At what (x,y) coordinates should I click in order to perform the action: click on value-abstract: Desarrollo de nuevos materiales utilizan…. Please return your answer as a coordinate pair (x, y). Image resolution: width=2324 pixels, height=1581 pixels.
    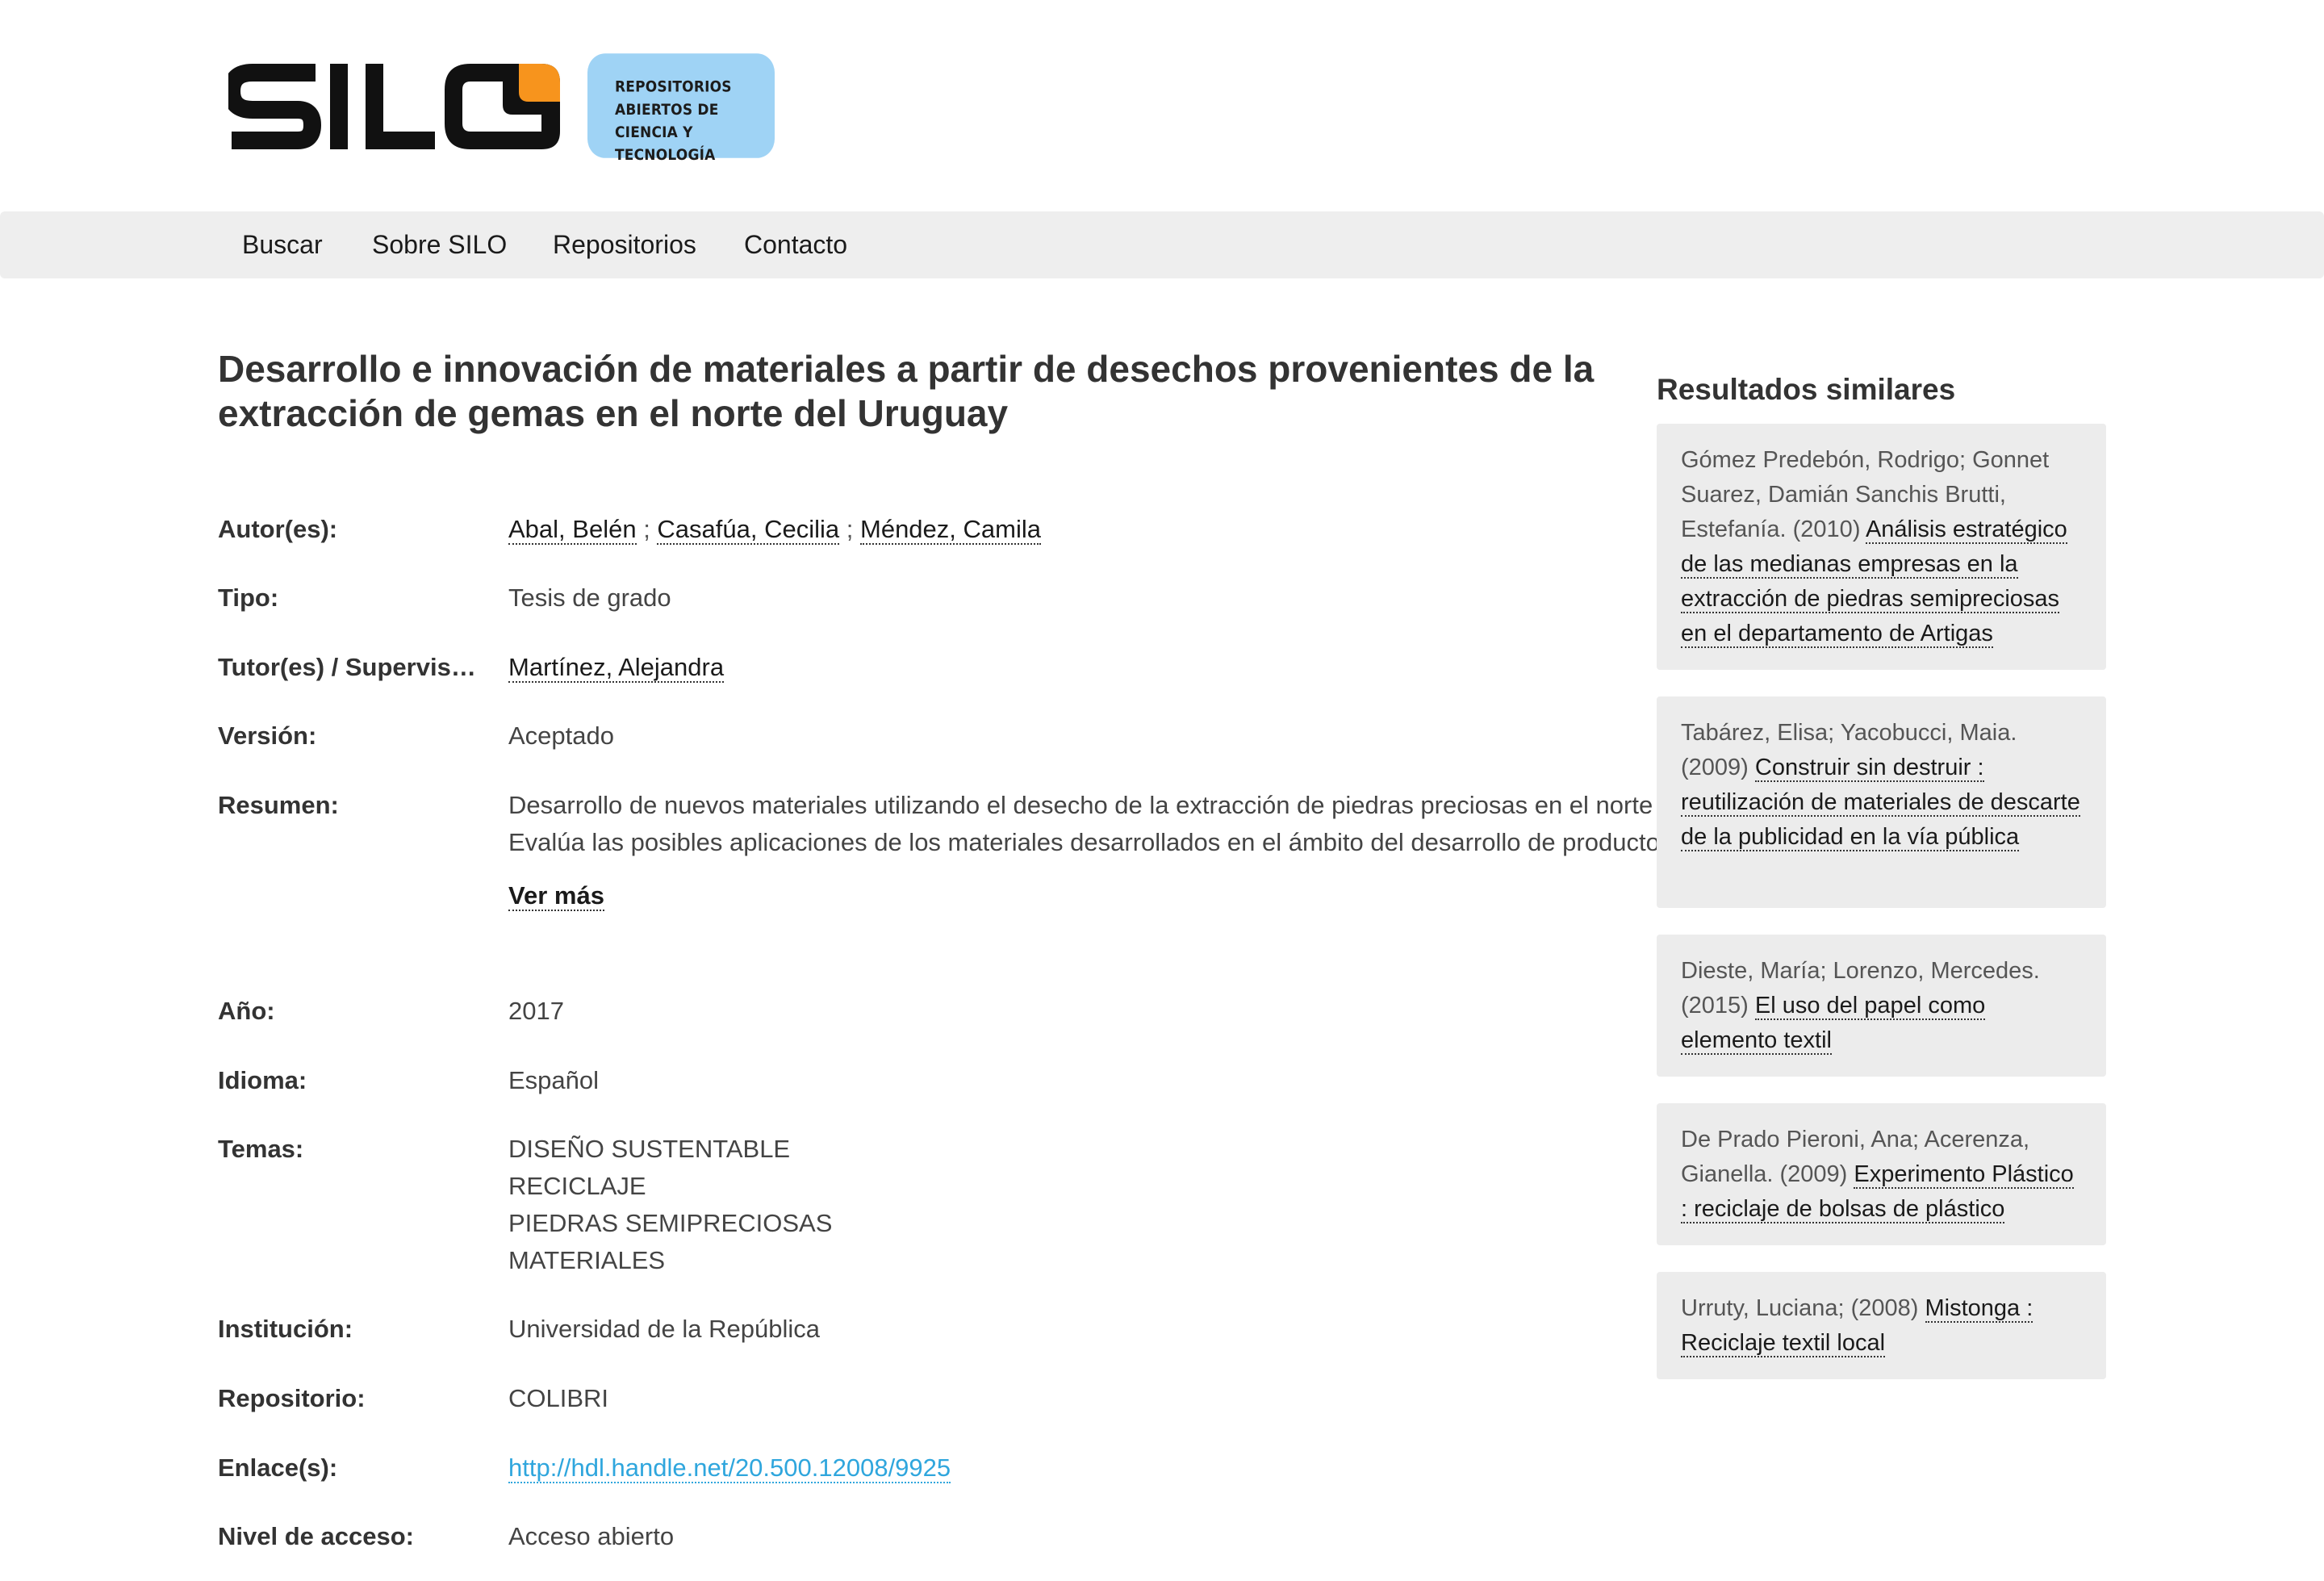
    Looking at the image, I should click on (1170, 850).